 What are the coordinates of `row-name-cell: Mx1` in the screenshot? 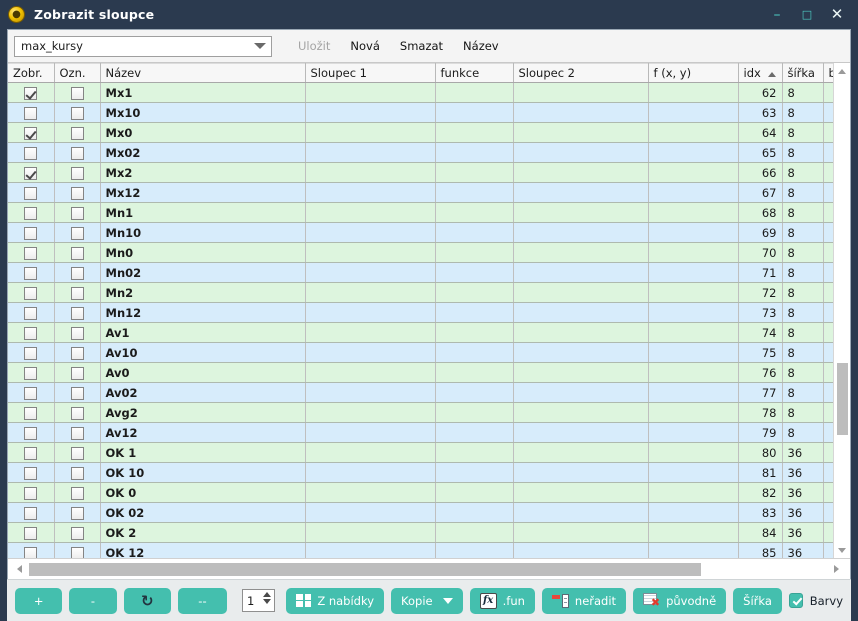 It's located at (203, 92).